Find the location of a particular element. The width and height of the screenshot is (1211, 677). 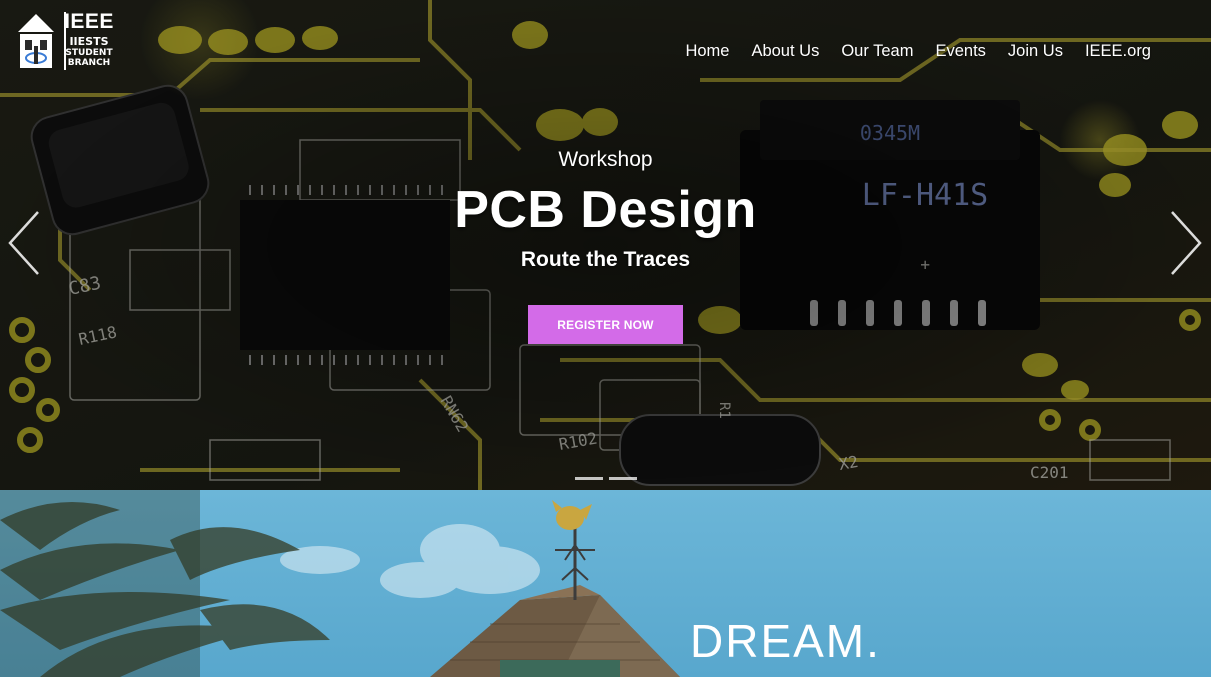

slide-kicker: Workshop is located at coordinates (605, 159).